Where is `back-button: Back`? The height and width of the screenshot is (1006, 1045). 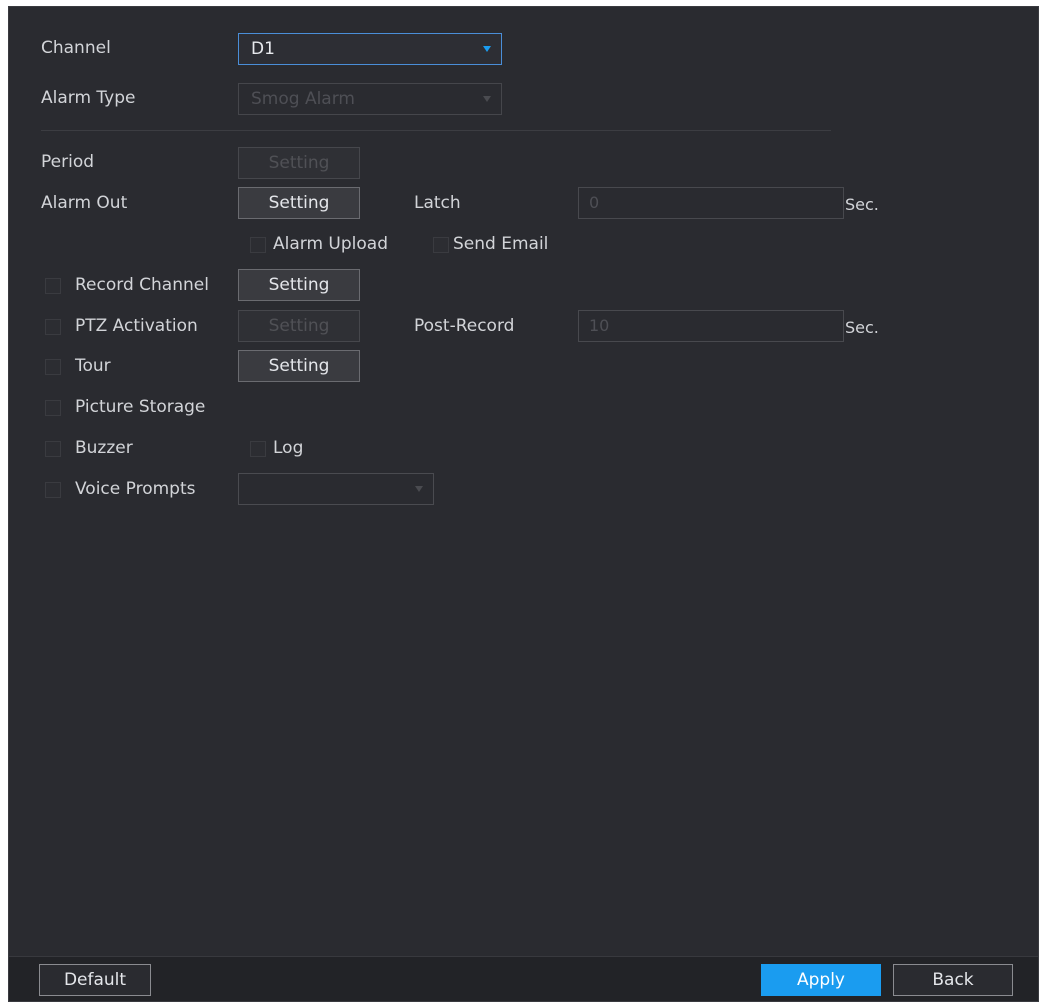
back-button: Back is located at coordinates (953, 980).